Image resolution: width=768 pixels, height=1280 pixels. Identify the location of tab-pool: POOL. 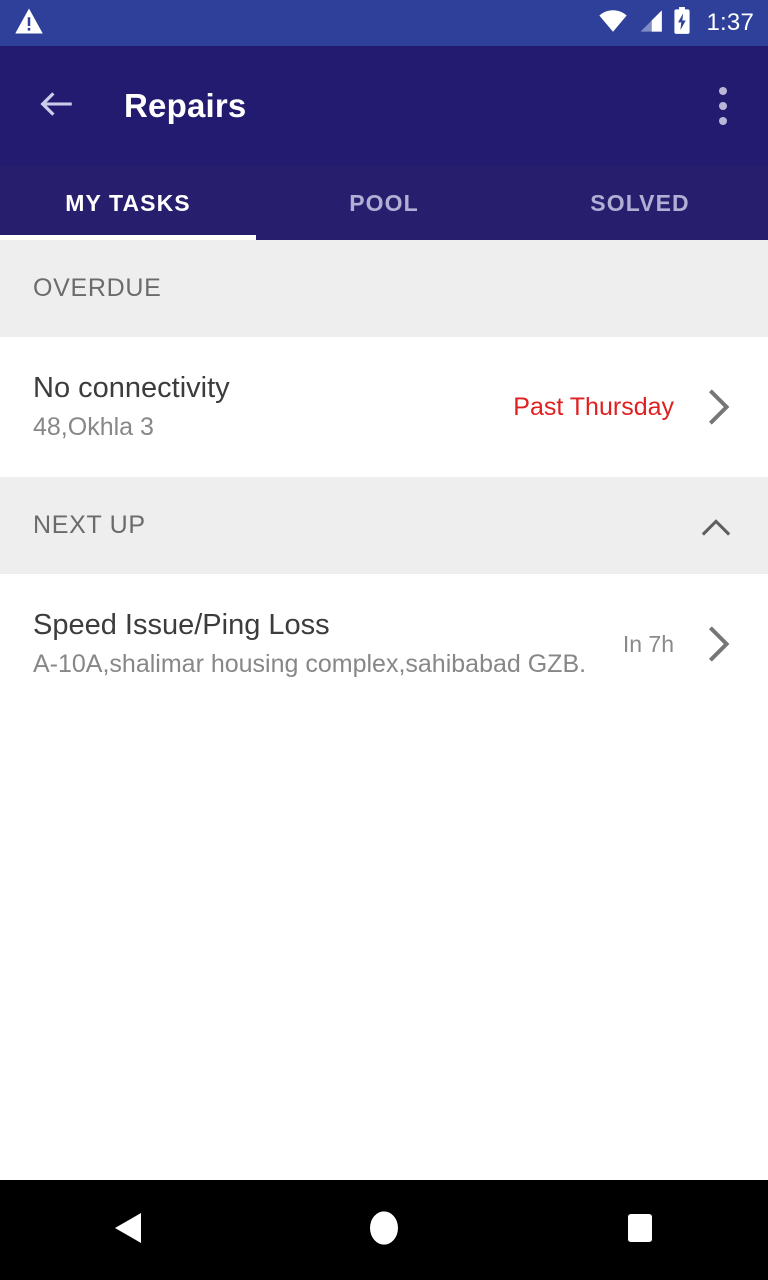
(384, 203).